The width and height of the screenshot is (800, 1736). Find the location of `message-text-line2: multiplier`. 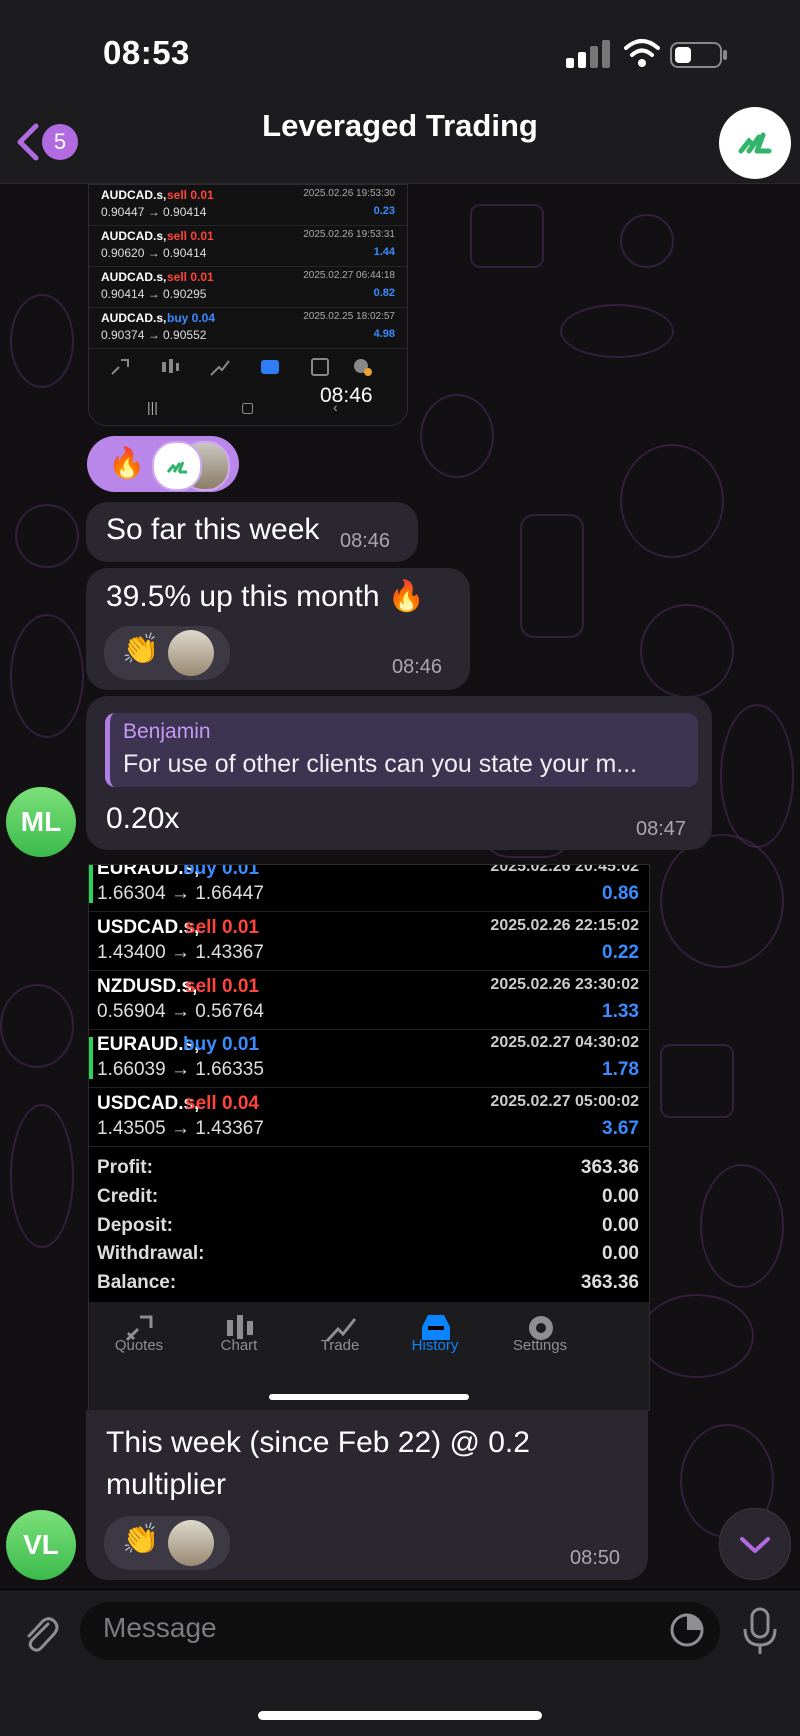

message-text-line2: multiplier is located at coordinates (166, 1484).